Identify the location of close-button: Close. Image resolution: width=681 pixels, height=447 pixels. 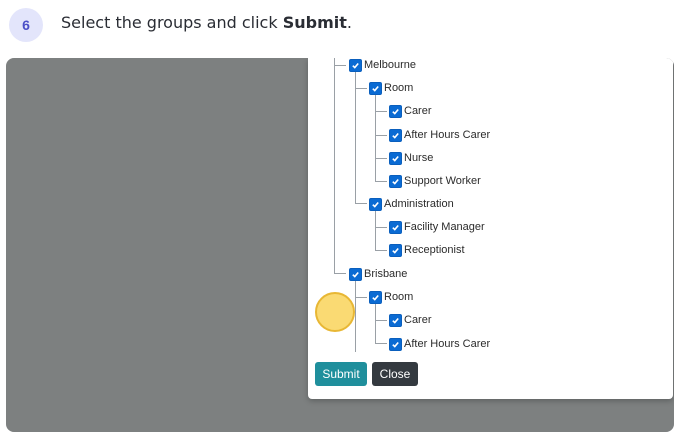
(395, 374).